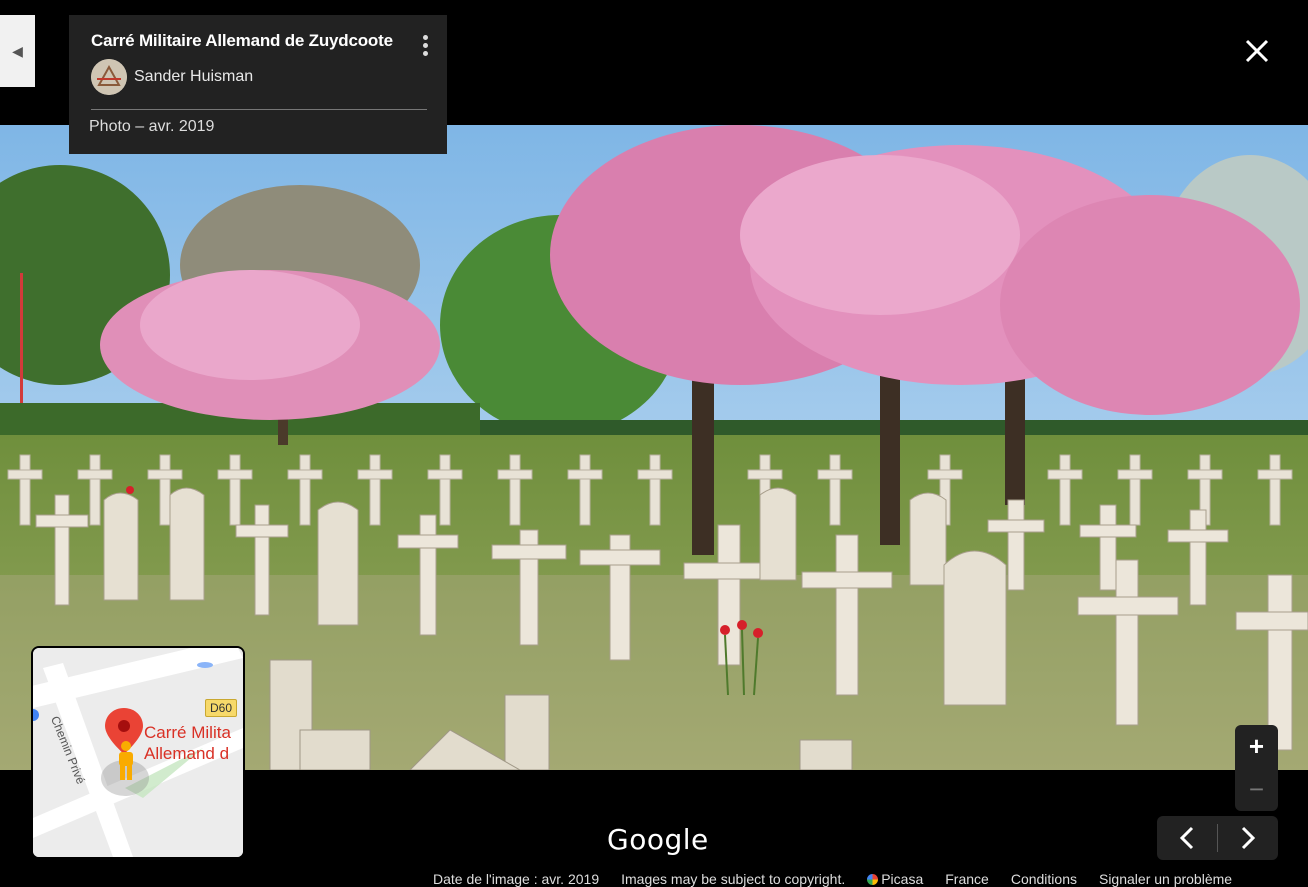 The image size is (1308, 887). What do you see at coordinates (425, 48) in the screenshot?
I see `more-options-button` at bounding box center [425, 48].